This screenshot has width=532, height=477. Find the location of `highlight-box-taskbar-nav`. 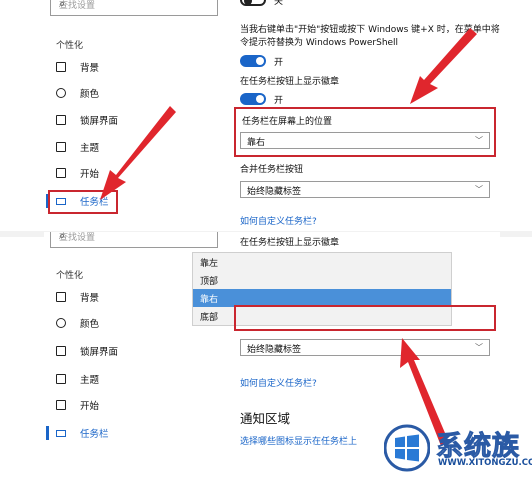

highlight-box-taskbar-nav is located at coordinates (83, 202).